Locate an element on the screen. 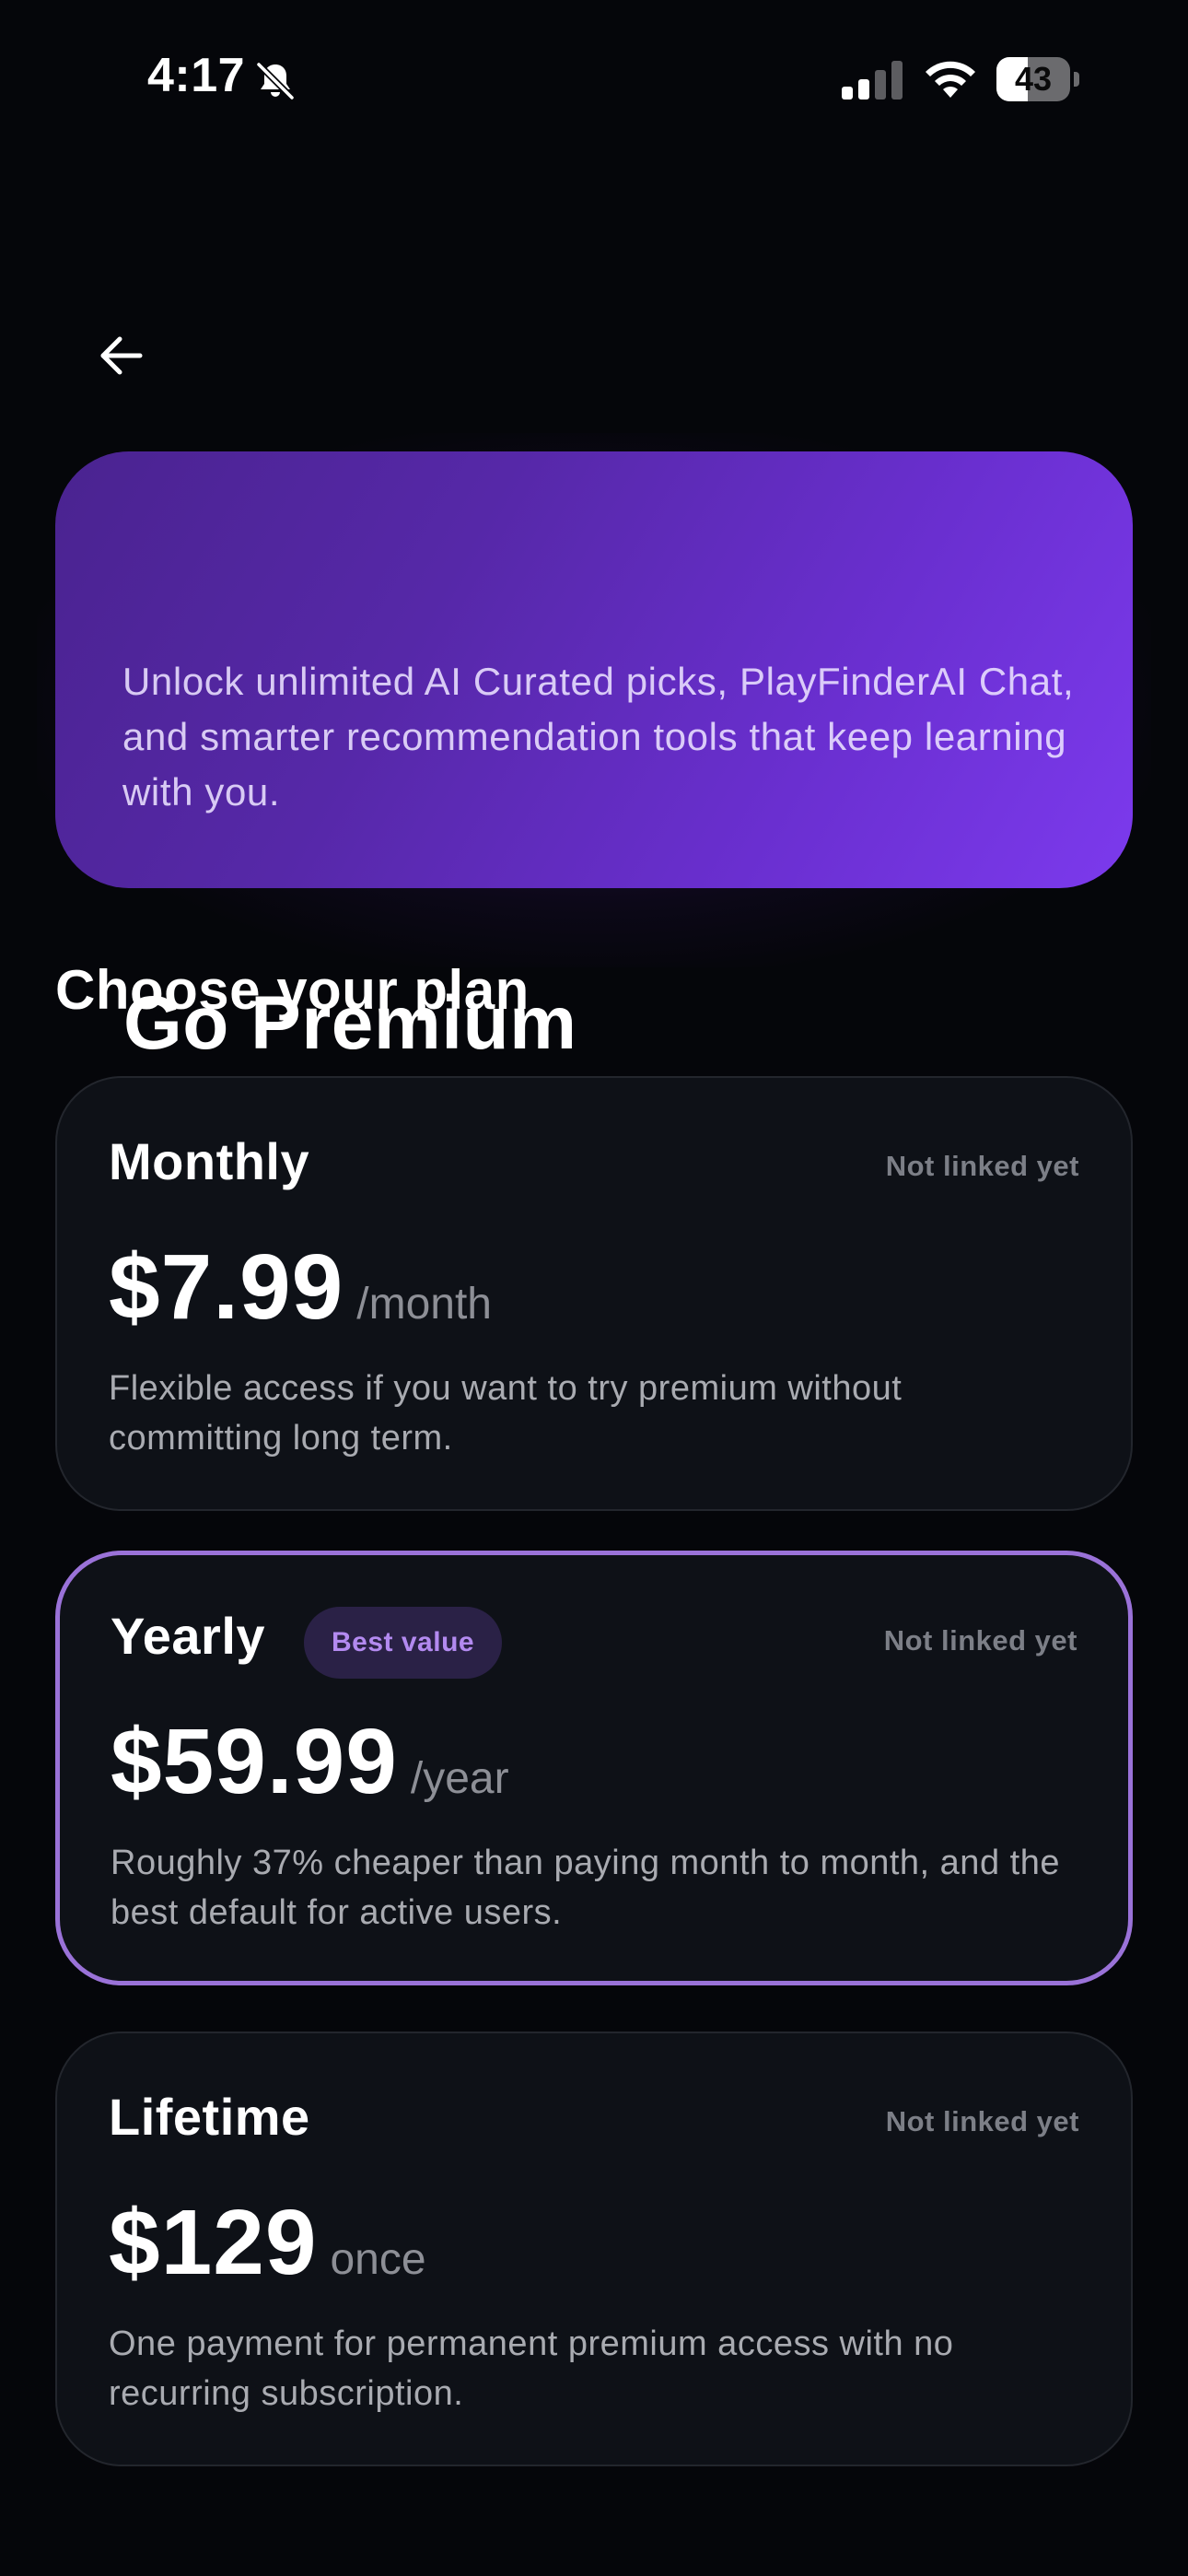 This screenshot has width=1188, height=2576. back-button is located at coordinates (121, 355).